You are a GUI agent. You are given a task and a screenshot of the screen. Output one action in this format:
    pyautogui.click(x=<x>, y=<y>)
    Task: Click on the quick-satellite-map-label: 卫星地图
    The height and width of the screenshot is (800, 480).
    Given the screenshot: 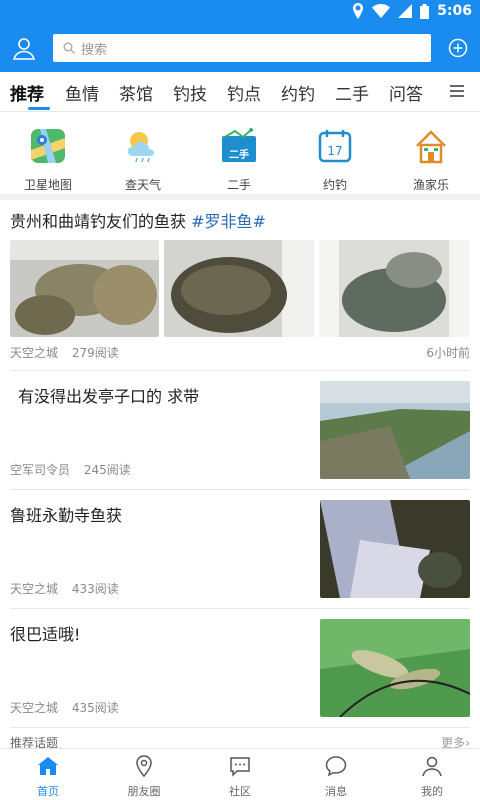 What is the action you would take?
    pyautogui.click(x=47, y=185)
    